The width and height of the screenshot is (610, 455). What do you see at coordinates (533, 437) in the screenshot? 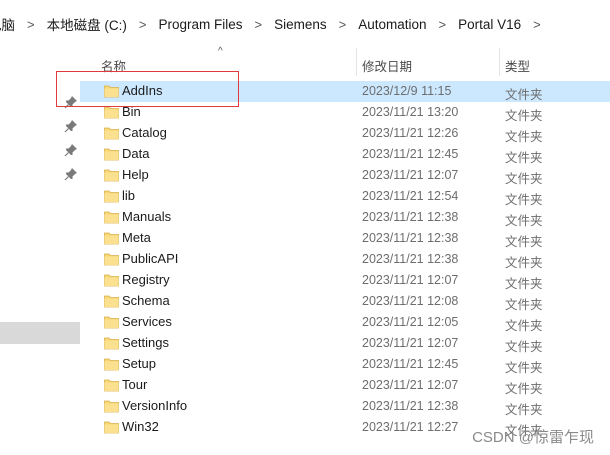
I see `watermark: CSDN @惊雷乍现` at bounding box center [533, 437].